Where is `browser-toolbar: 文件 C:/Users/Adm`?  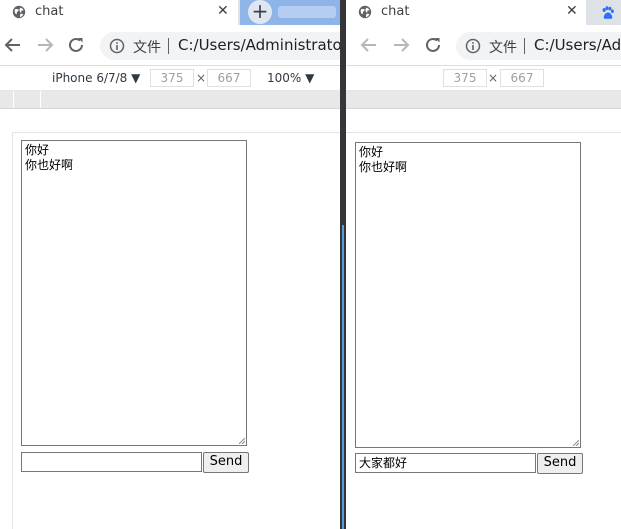 browser-toolbar: 文件 C:/Users/Adm is located at coordinates (483, 45).